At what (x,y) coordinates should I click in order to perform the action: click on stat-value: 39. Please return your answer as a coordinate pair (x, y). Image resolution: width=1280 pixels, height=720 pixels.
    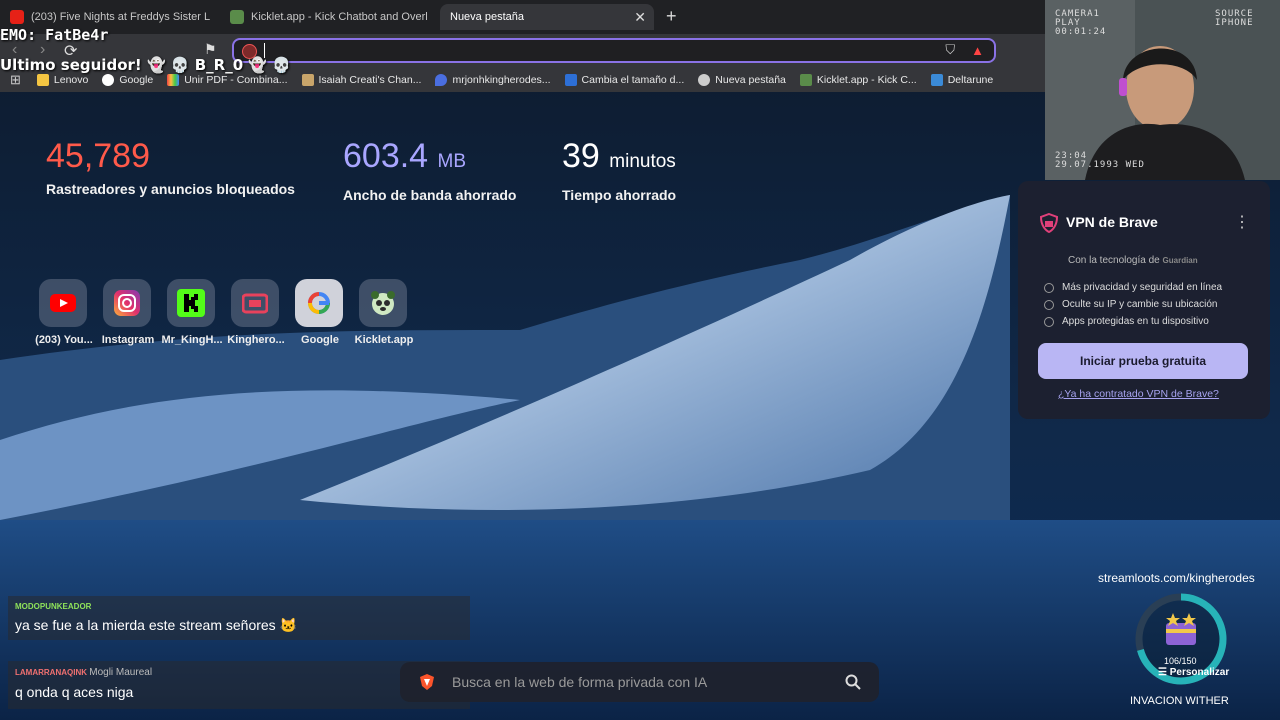
    Looking at the image, I should click on (581, 156).